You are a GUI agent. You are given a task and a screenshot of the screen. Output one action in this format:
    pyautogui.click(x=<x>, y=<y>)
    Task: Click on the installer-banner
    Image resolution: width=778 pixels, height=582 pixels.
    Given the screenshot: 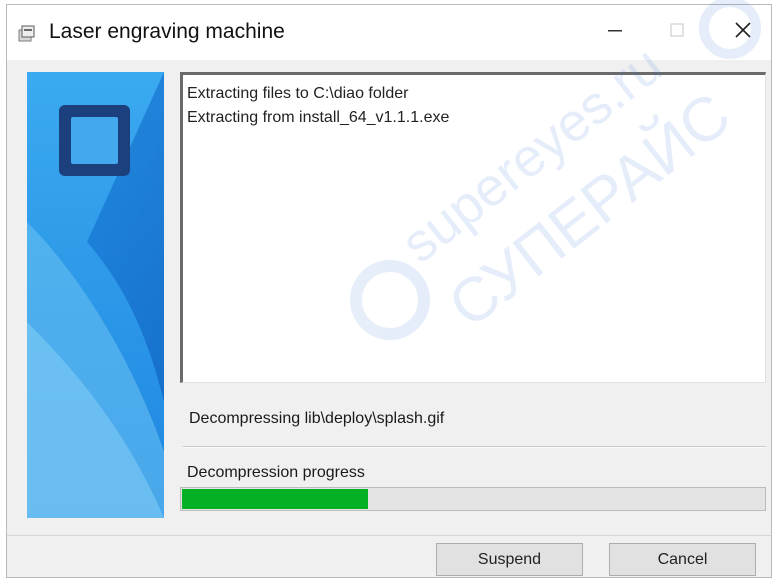 What is the action you would take?
    pyautogui.click(x=95, y=295)
    